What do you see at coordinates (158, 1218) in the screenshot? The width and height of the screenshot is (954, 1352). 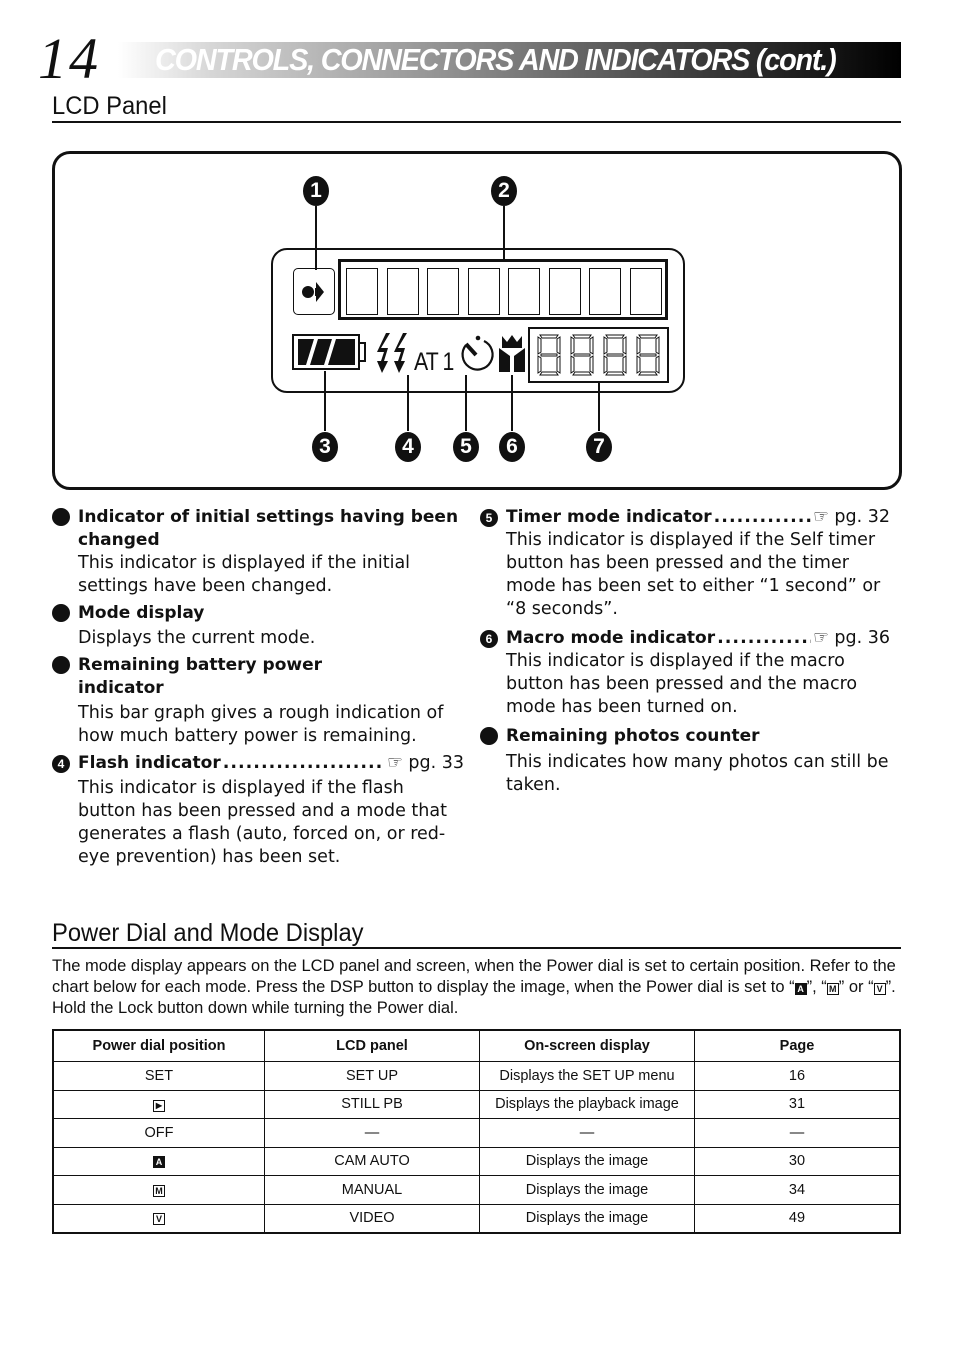 I see `cell-position: V` at bounding box center [158, 1218].